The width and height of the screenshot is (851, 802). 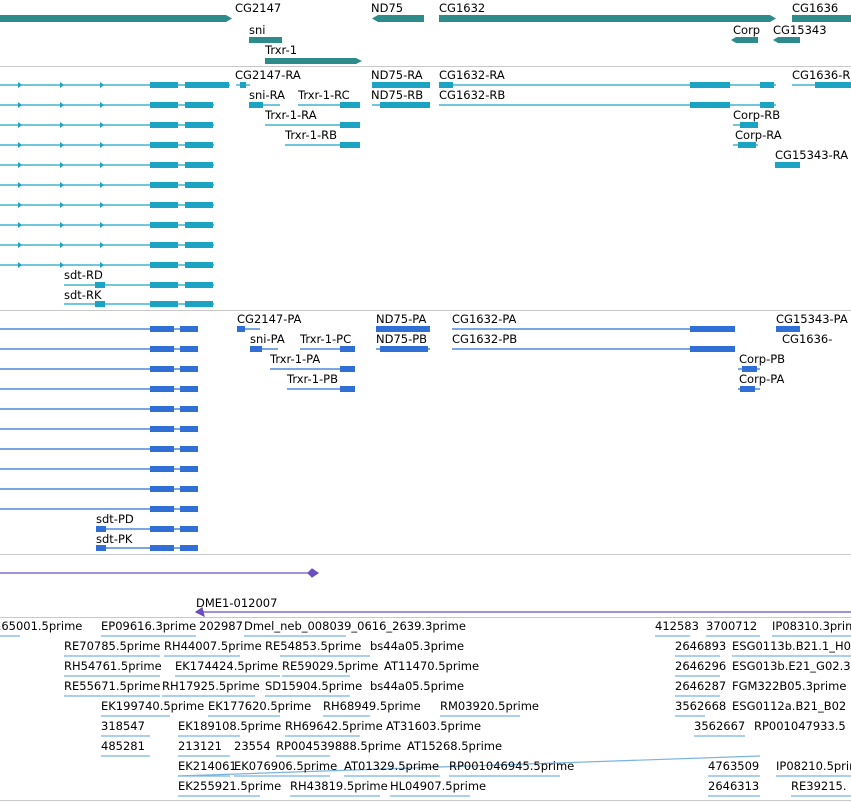 I want to click on est-label: EK255921.5prime, so click(x=229, y=786).